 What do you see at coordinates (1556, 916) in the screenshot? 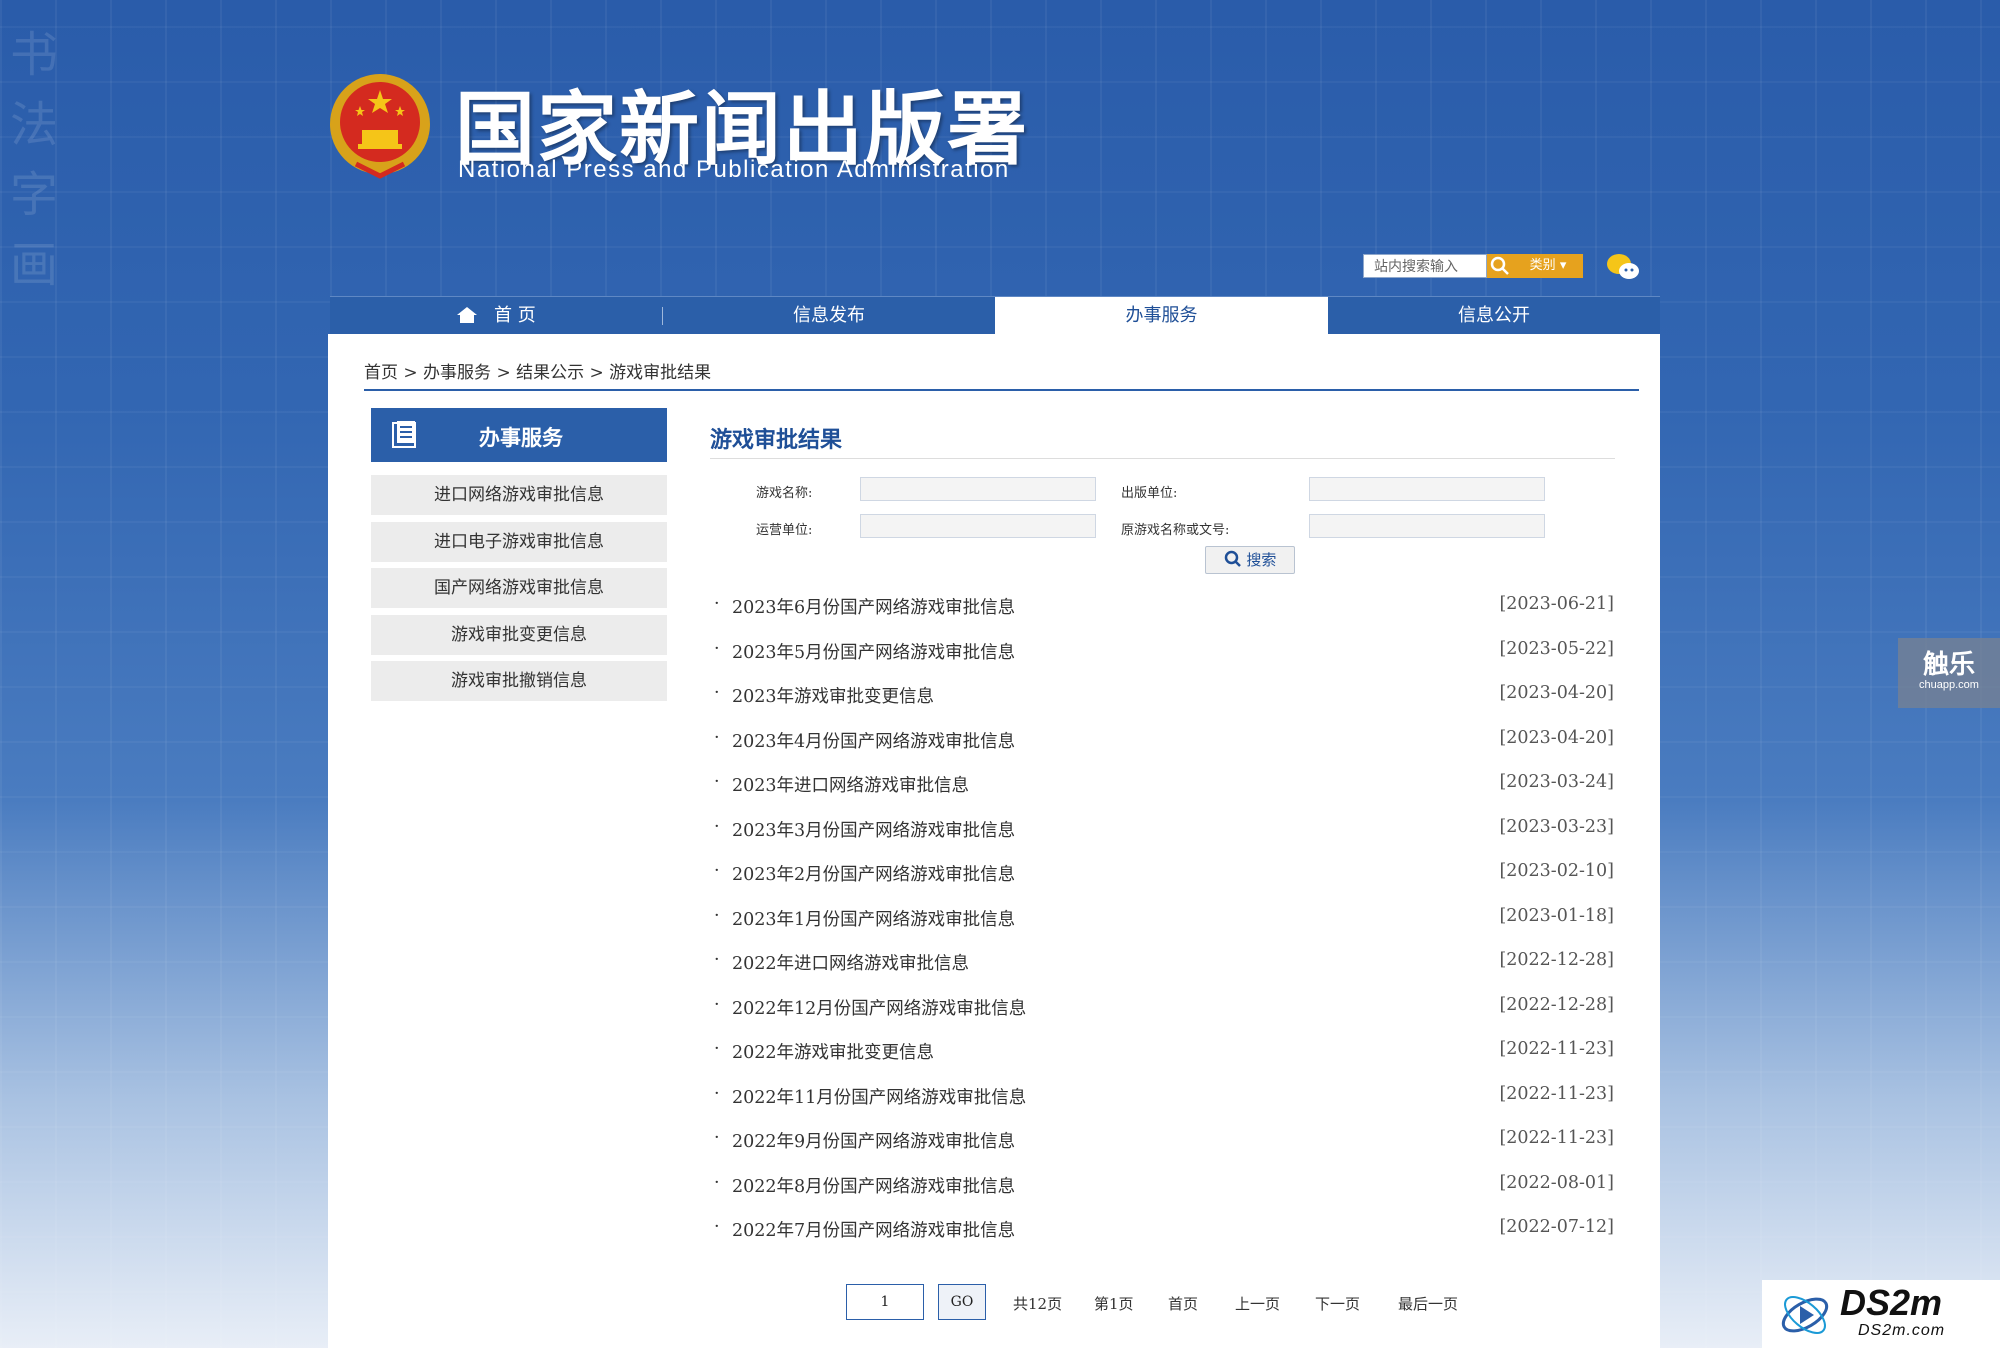
I see `list-item-date: [2023-01-18]` at bounding box center [1556, 916].